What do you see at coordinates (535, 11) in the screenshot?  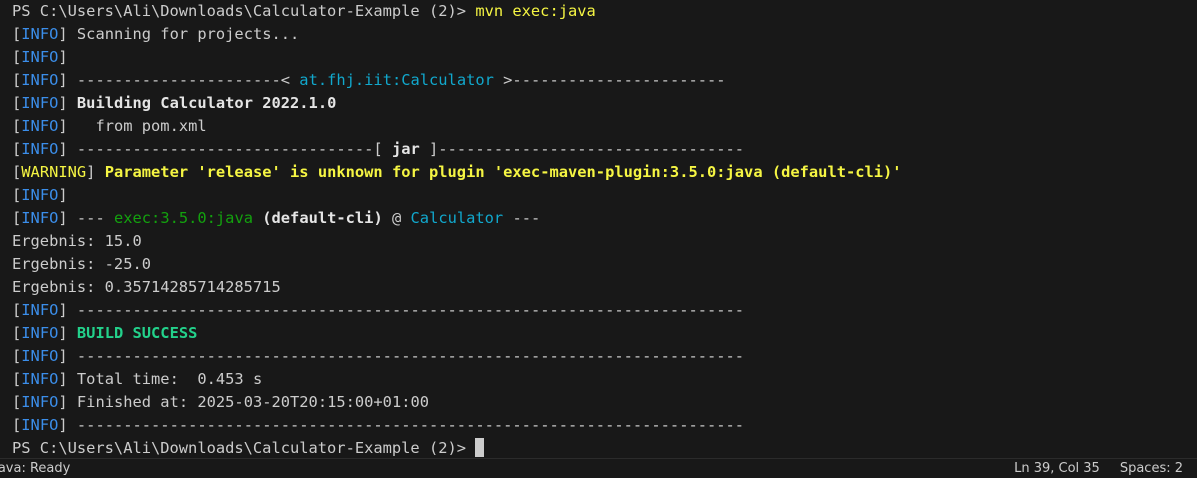 I see `command-text: mvn exec:java` at bounding box center [535, 11].